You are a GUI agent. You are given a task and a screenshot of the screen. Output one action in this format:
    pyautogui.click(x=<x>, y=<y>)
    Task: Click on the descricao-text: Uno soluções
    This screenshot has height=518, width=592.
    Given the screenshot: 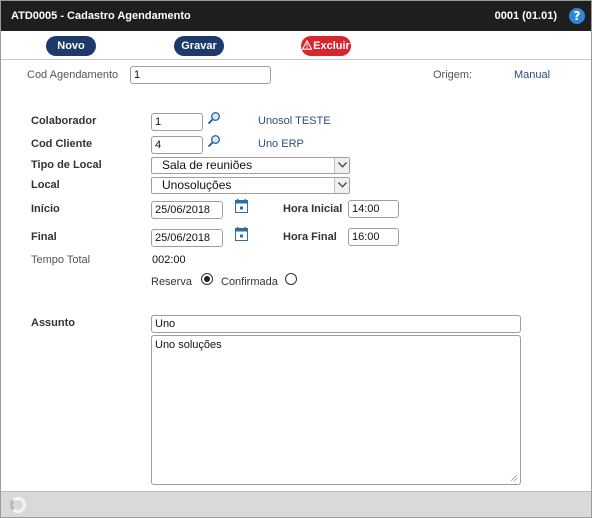 What is the action you would take?
    pyautogui.click(x=188, y=345)
    